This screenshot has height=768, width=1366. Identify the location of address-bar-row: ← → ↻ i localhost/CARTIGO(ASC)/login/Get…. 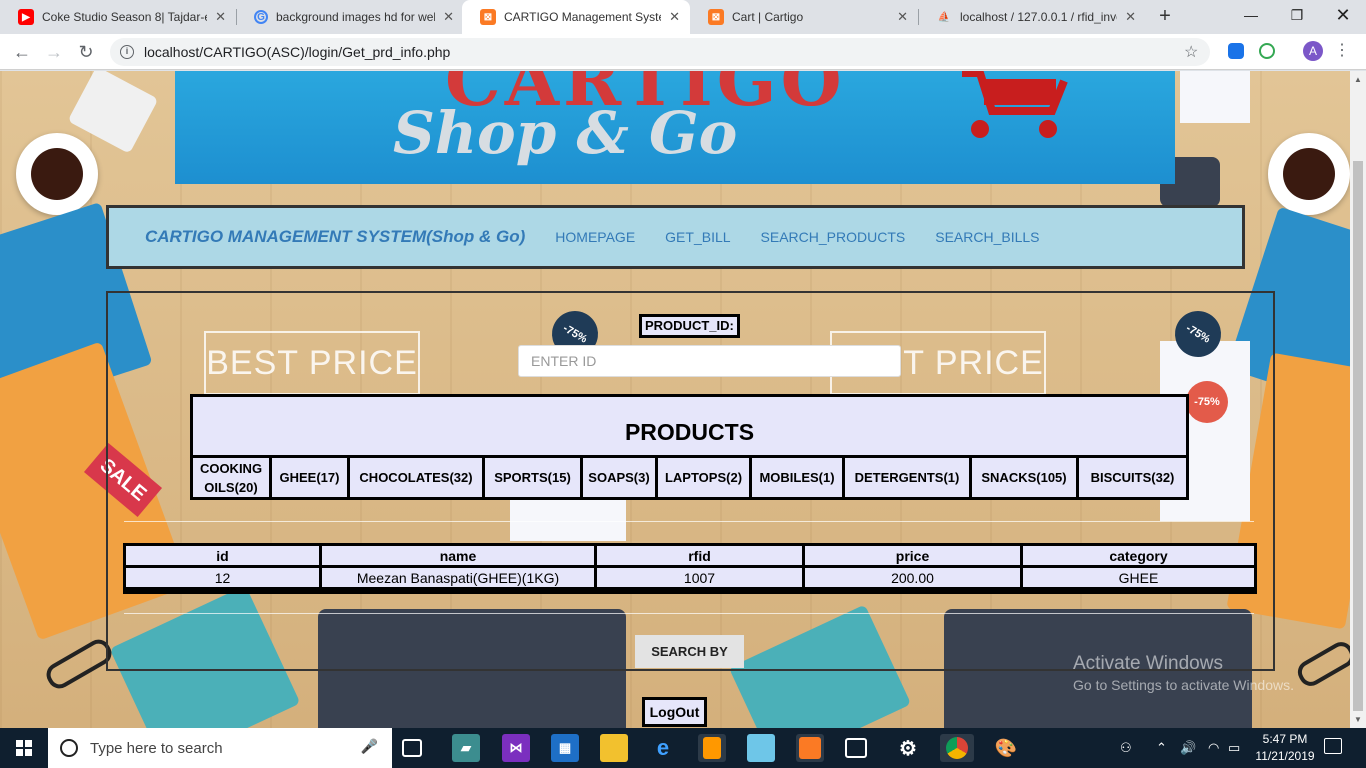
(683, 52).